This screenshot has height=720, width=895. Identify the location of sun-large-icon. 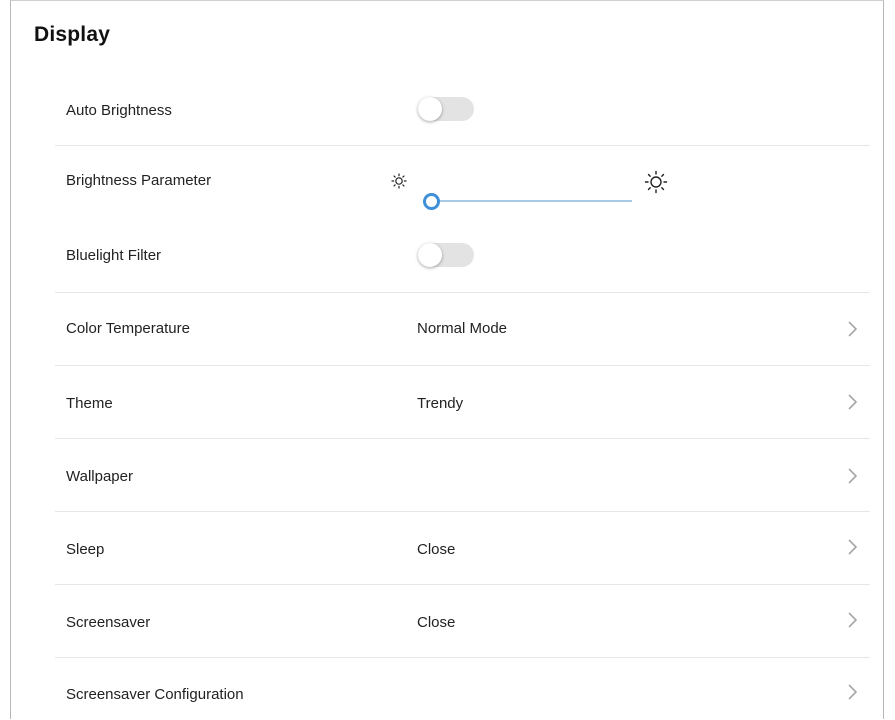
(656, 184).